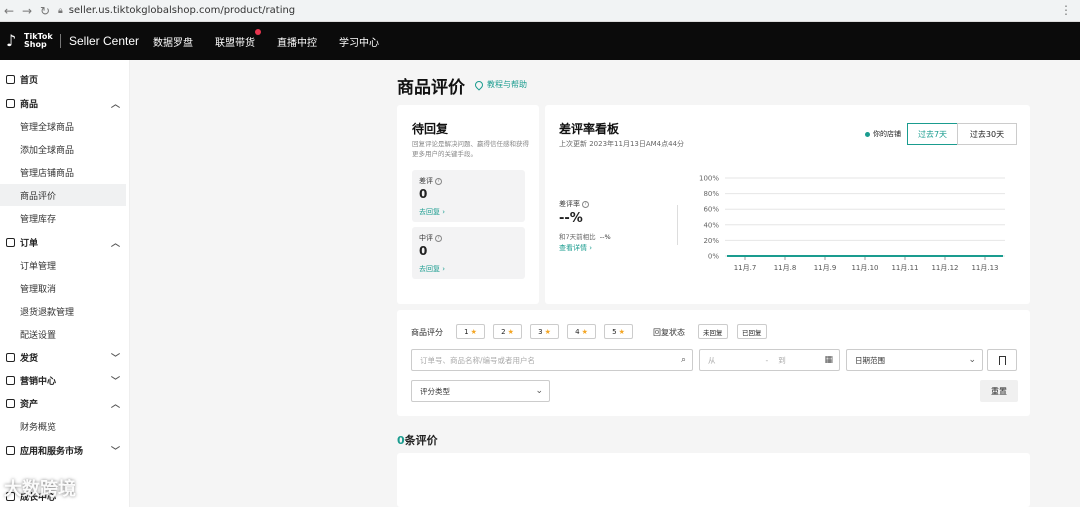  Describe the element at coordinates (359, 41) in the screenshot. I see `menu-learning-center: 学习中心` at that location.